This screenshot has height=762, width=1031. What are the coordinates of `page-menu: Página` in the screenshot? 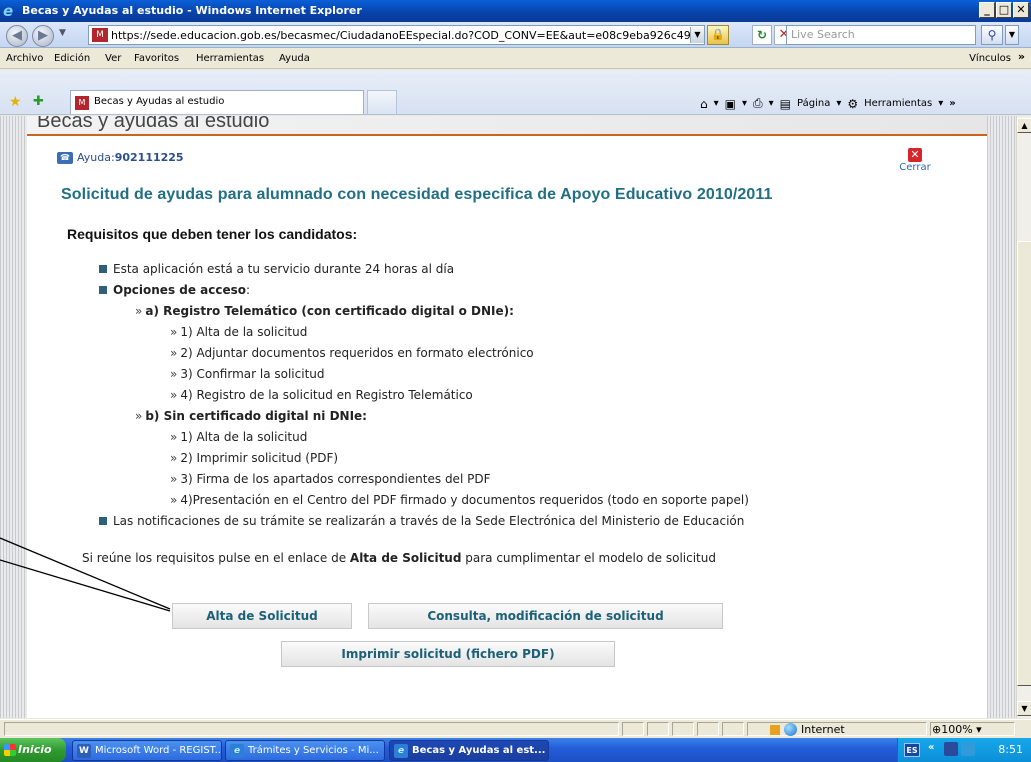 It's located at (813, 103).